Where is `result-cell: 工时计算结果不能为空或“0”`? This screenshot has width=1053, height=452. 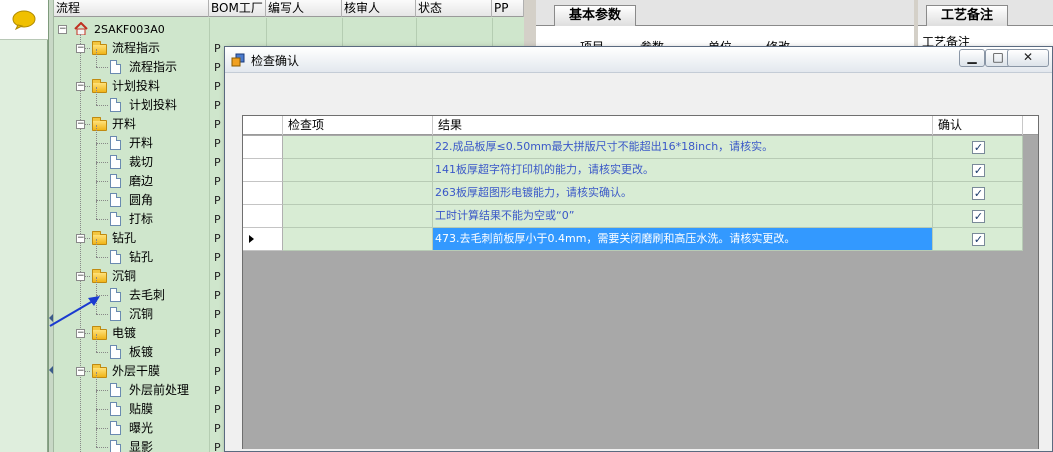 result-cell: 工时计算结果不能为空或“0” is located at coordinates (683, 216).